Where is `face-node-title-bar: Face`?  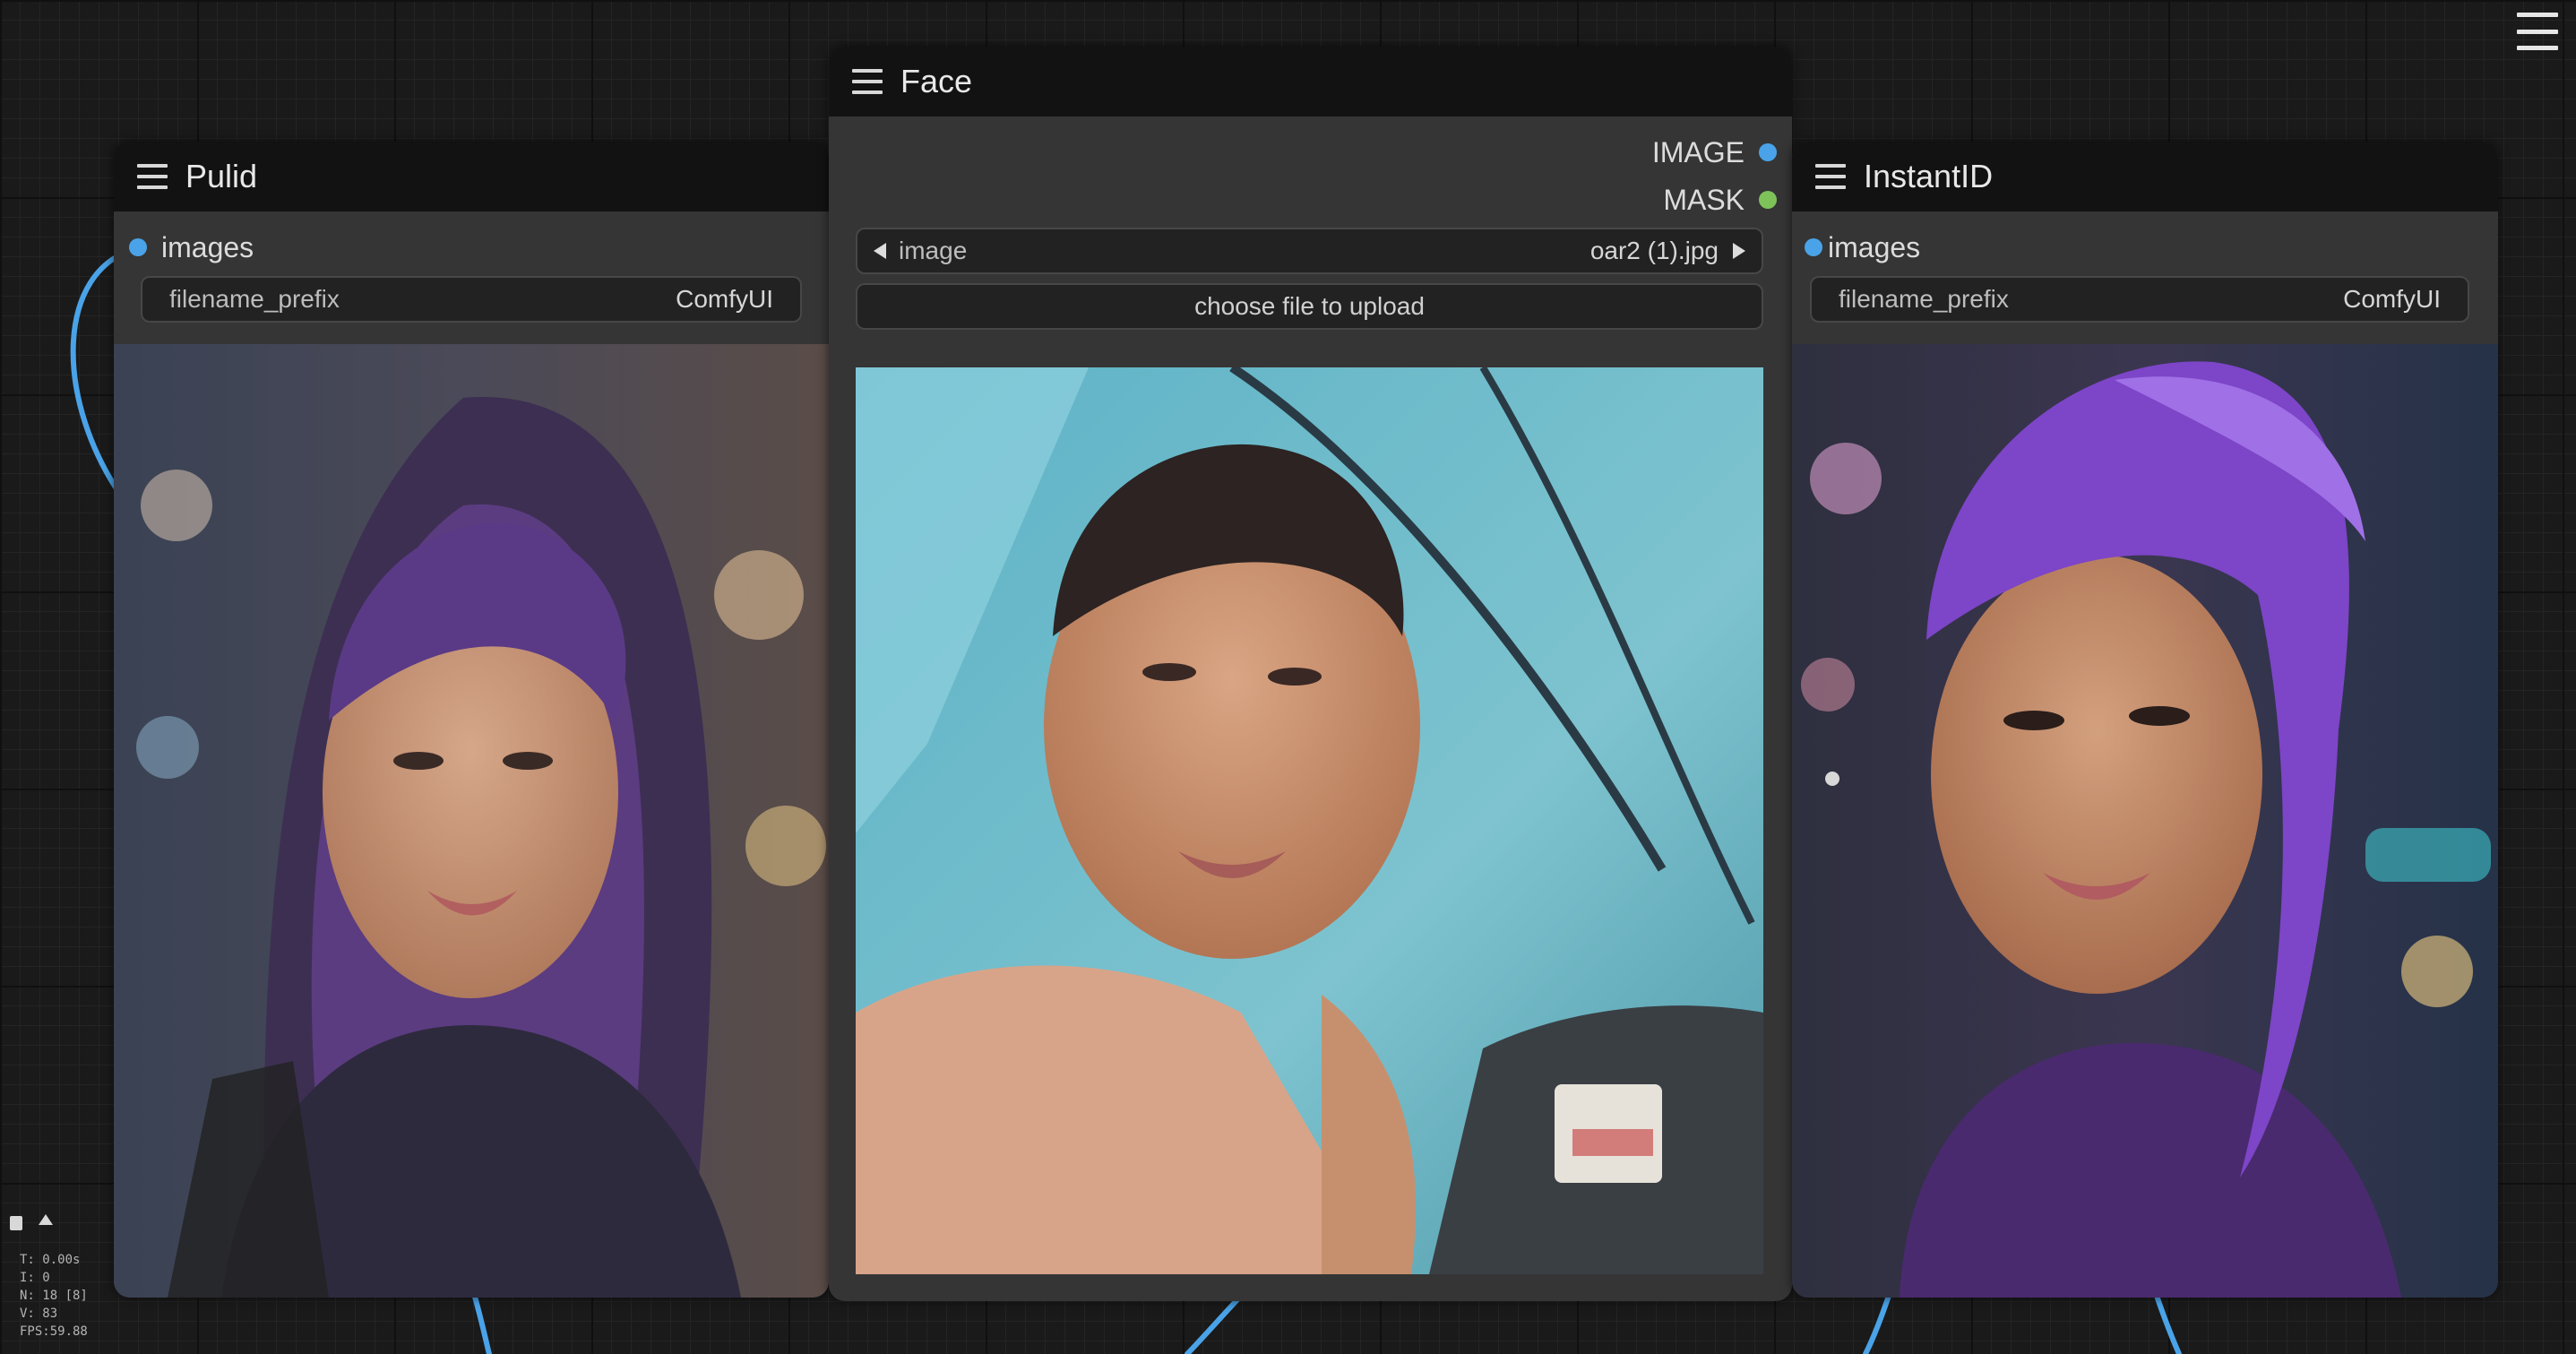 face-node-title-bar: Face is located at coordinates (1310, 81).